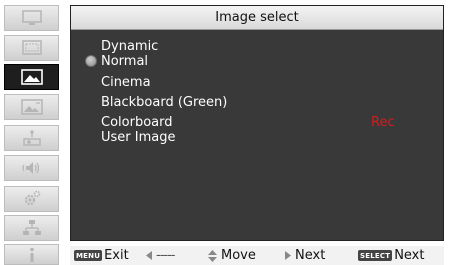  Describe the element at coordinates (126, 83) in the screenshot. I see `option-cinema: Cinema` at that location.